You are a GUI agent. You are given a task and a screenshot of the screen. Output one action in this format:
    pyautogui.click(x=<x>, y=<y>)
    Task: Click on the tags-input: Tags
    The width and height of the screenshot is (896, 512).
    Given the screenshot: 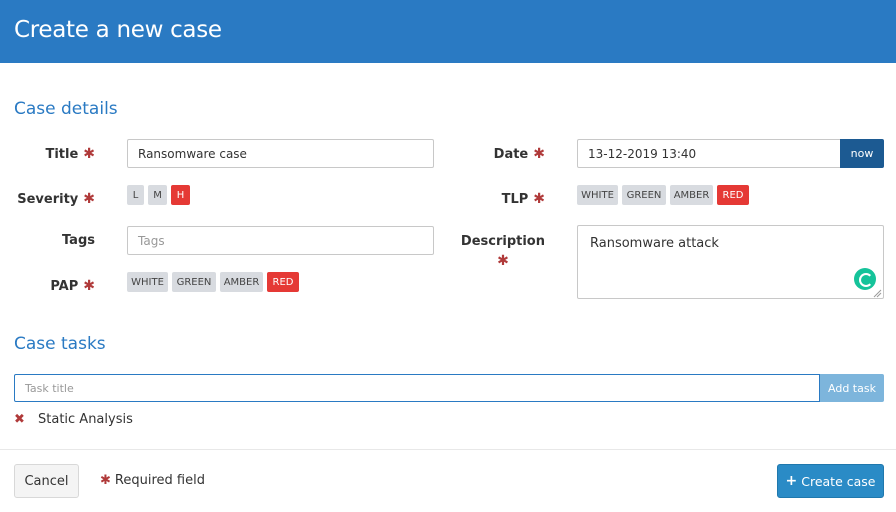 What is the action you would take?
    pyautogui.click(x=280, y=240)
    